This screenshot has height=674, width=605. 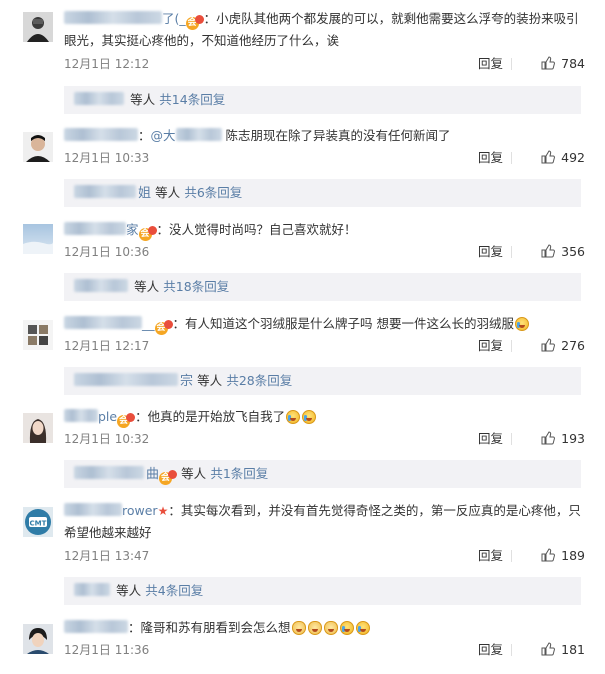 I want to click on replies-summary: 曲会 等人 共1条回复, so click(x=322, y=474).